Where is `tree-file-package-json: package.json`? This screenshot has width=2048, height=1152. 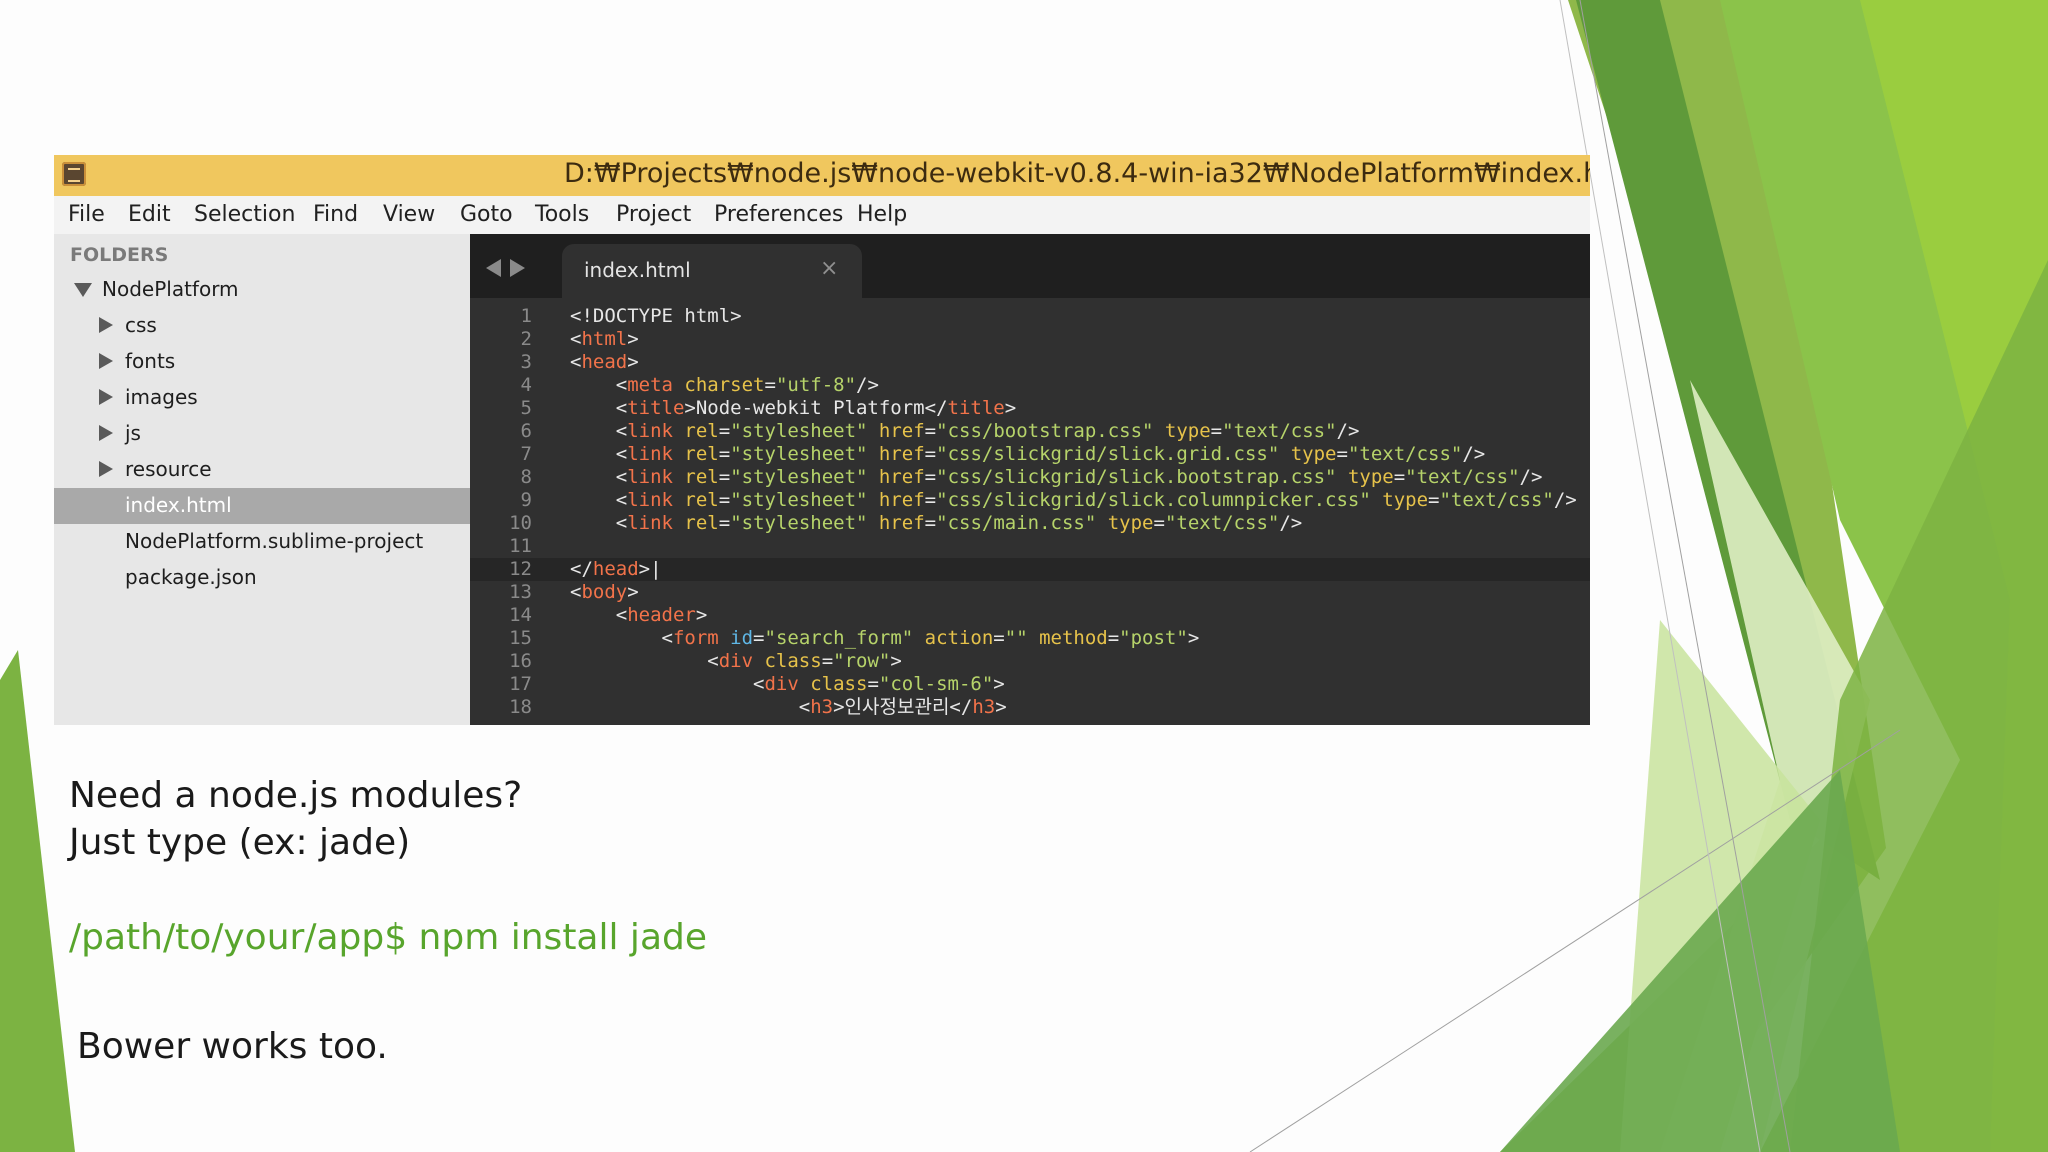 tree-file-package-json: package.json is located at coordinates (262, 578).